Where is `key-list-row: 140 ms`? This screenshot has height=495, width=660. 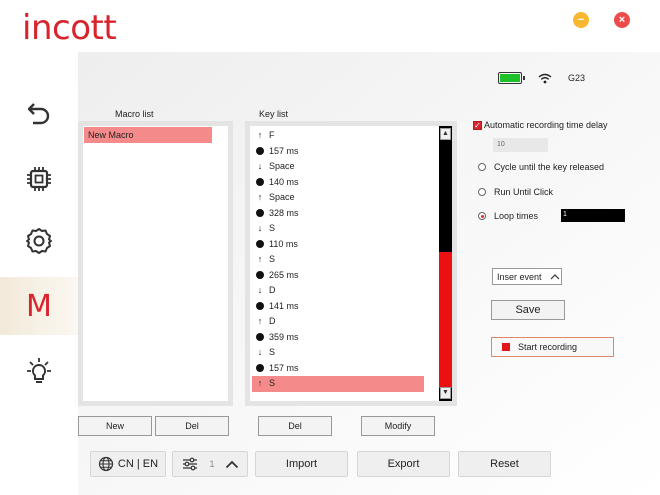
key-list-row: 140 ms is located at coordinates (338, 183).